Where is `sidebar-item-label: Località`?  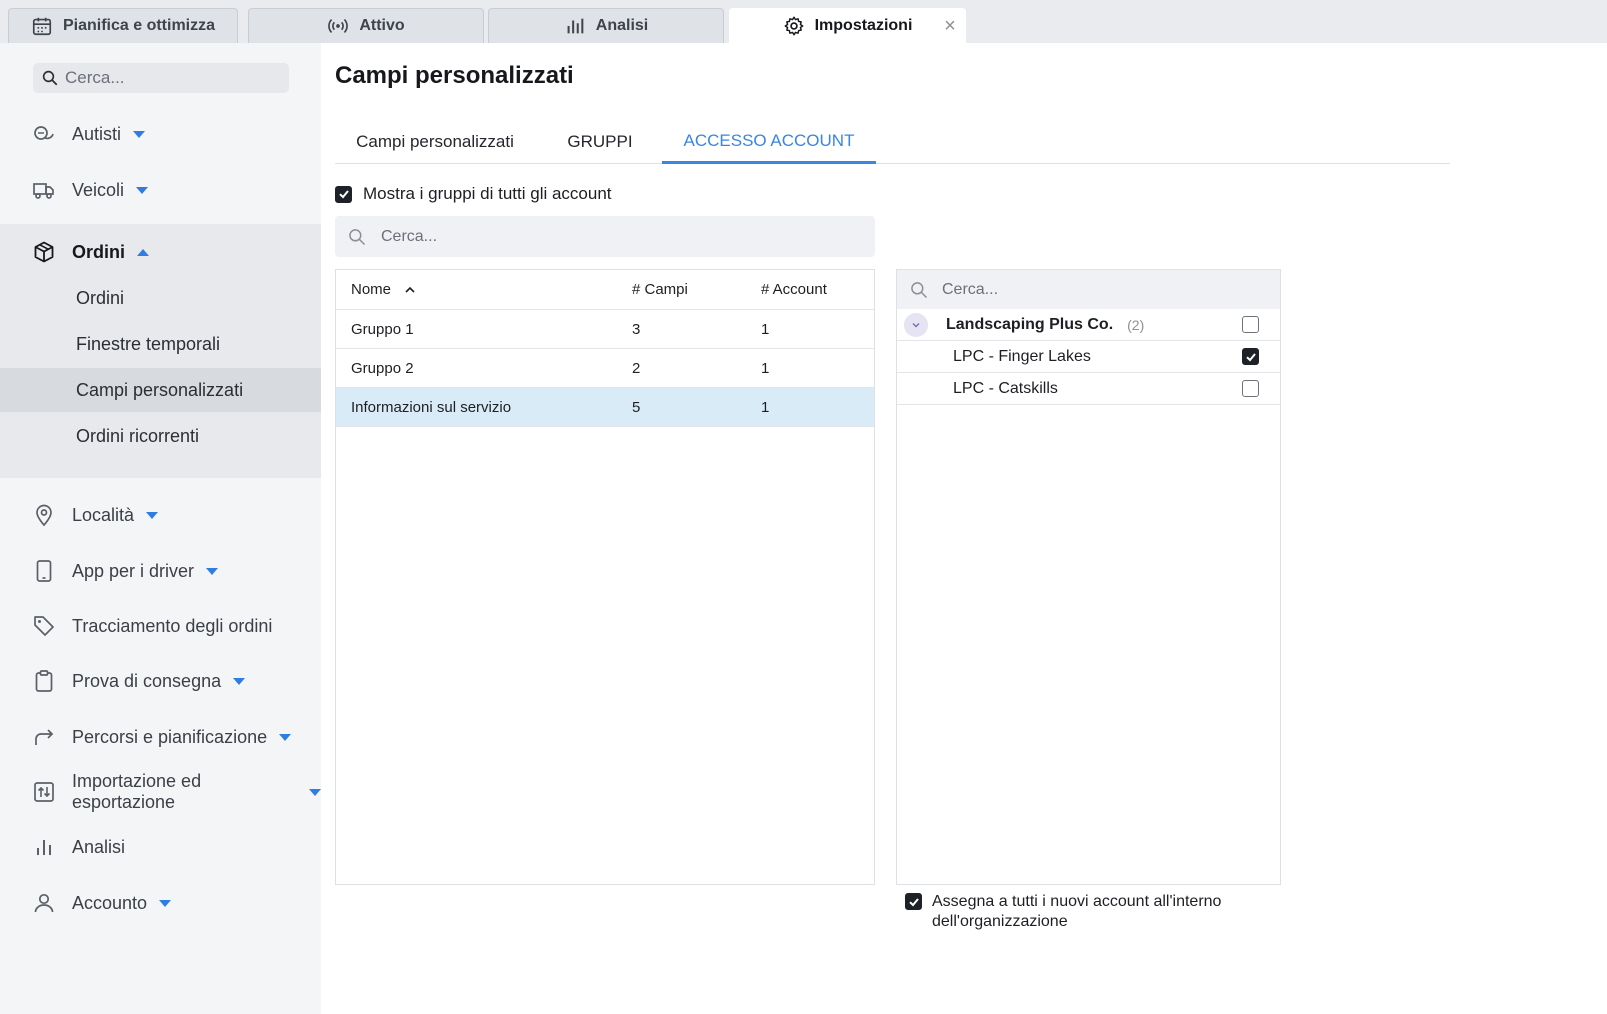
sidebar-item-label: Località is located at coordinates (103, 514).